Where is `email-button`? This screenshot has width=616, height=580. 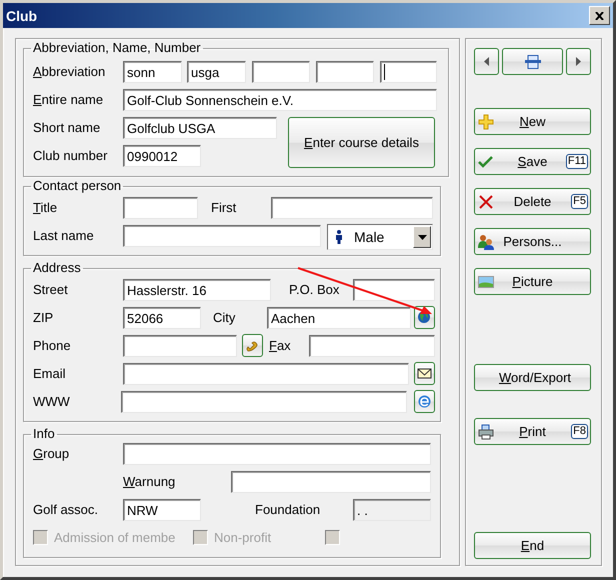
email-button is located at coordinates (424, 373).